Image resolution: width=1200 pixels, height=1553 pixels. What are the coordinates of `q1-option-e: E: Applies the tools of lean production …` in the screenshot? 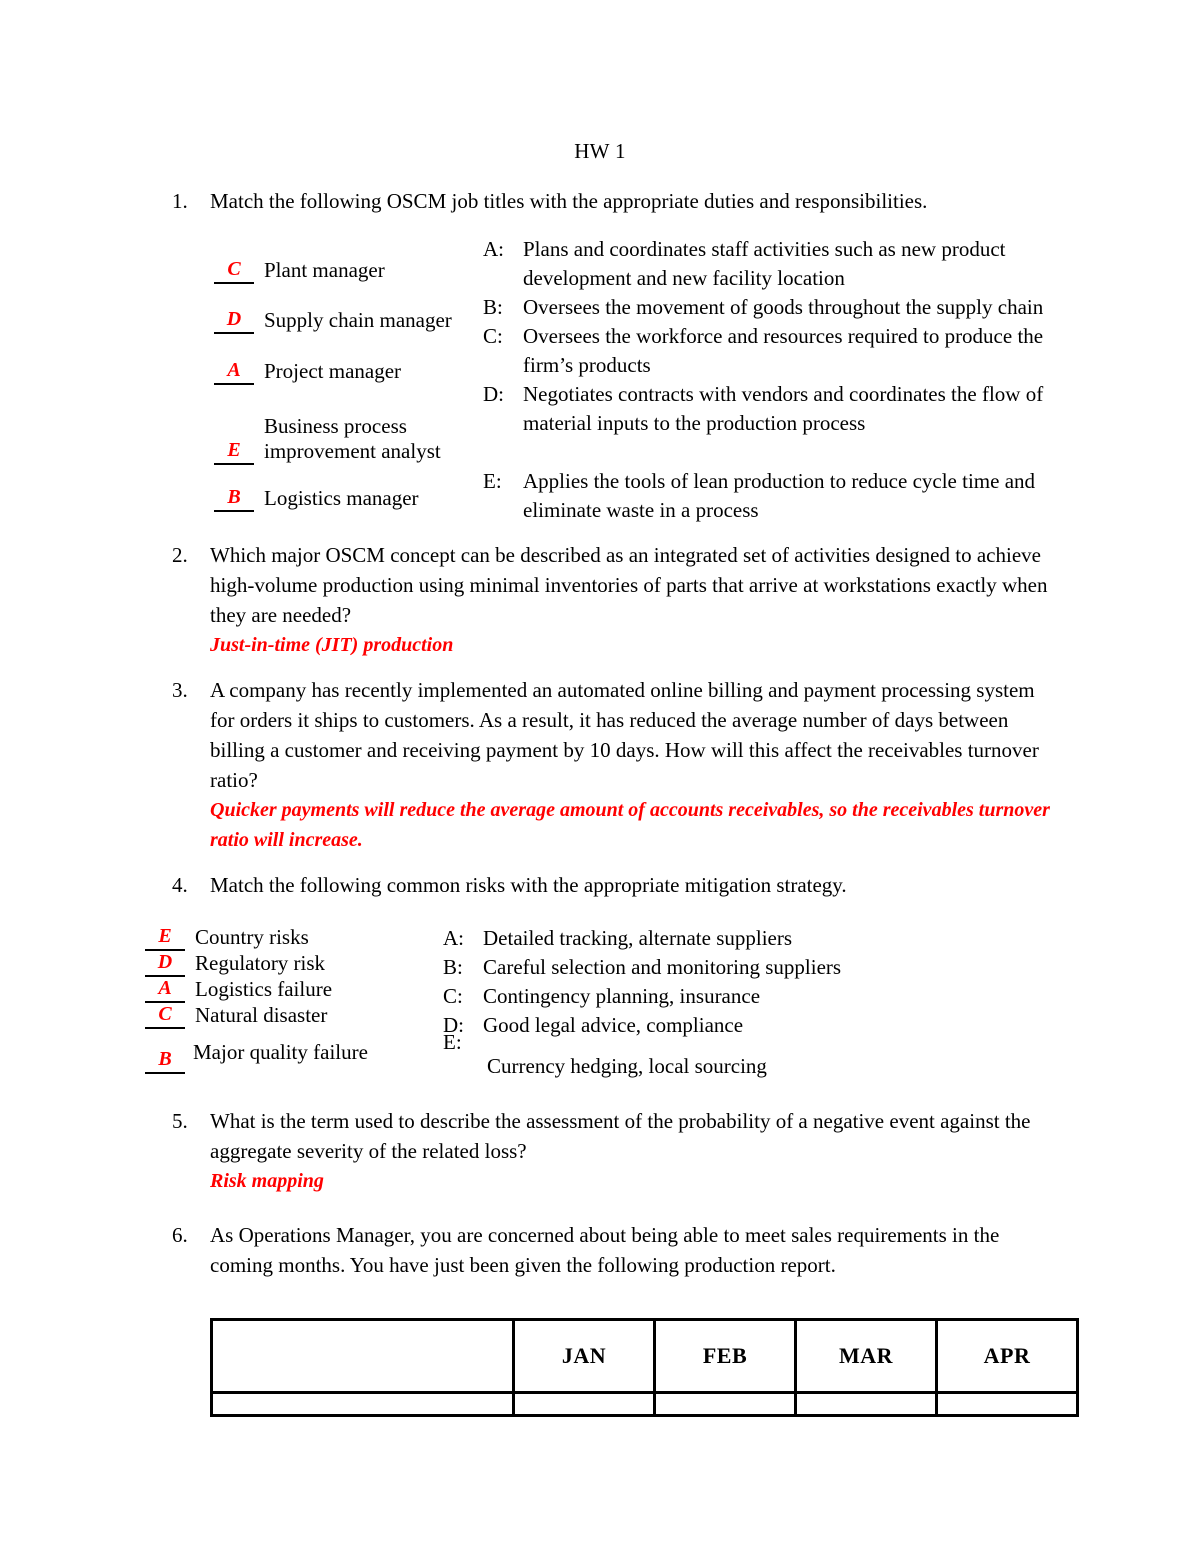 It's located at (768, 496).